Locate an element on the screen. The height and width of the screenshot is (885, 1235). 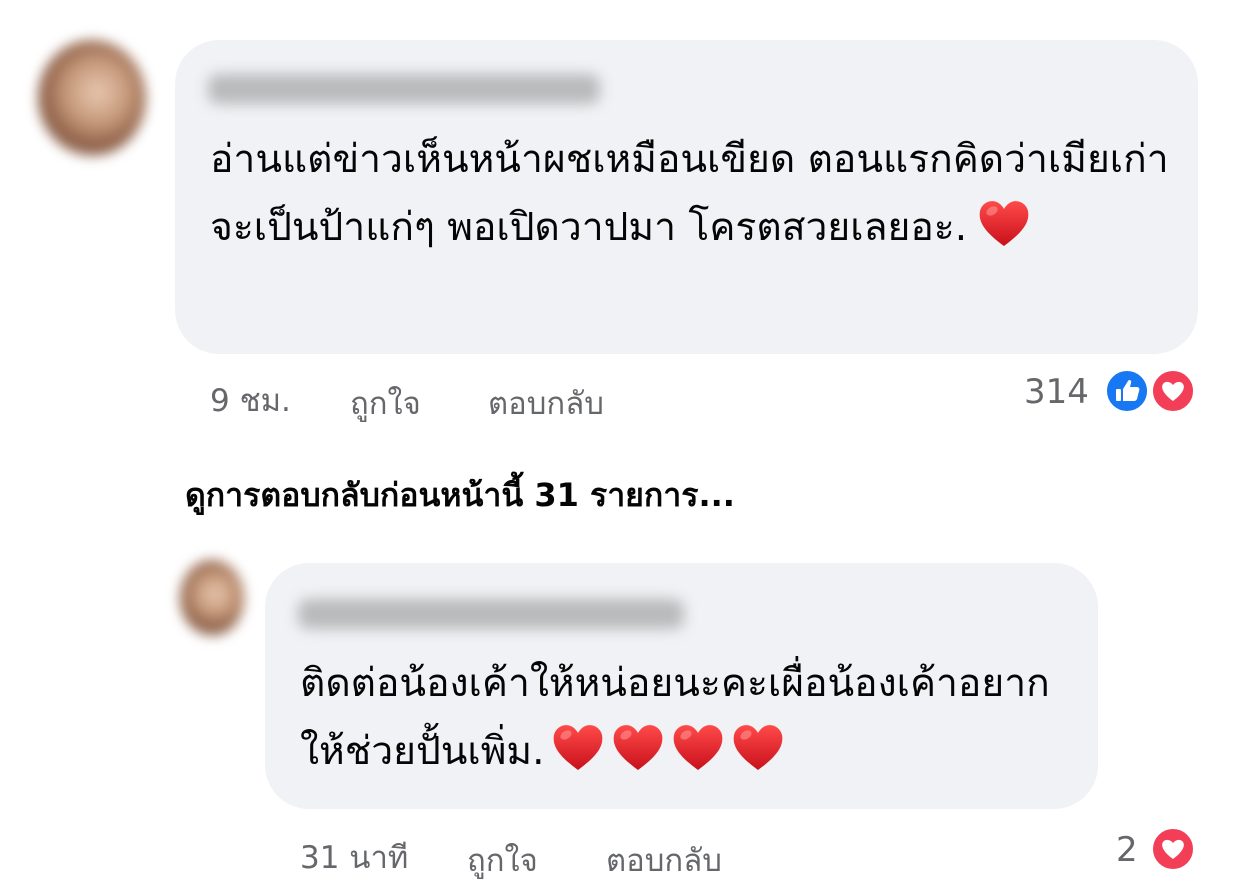
reply-reaction-count: 2 is located at coordinates (1127, 850).